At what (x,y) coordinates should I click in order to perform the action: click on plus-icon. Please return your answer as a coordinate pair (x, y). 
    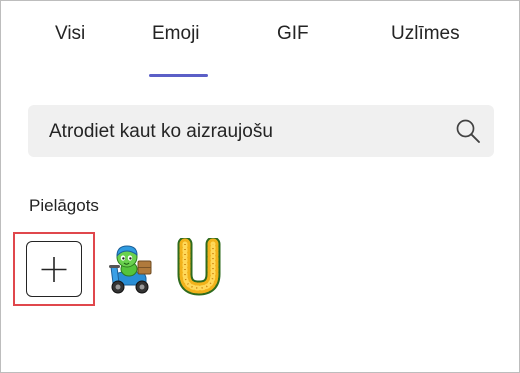
    Looking at the image, I should click on (54, 269).